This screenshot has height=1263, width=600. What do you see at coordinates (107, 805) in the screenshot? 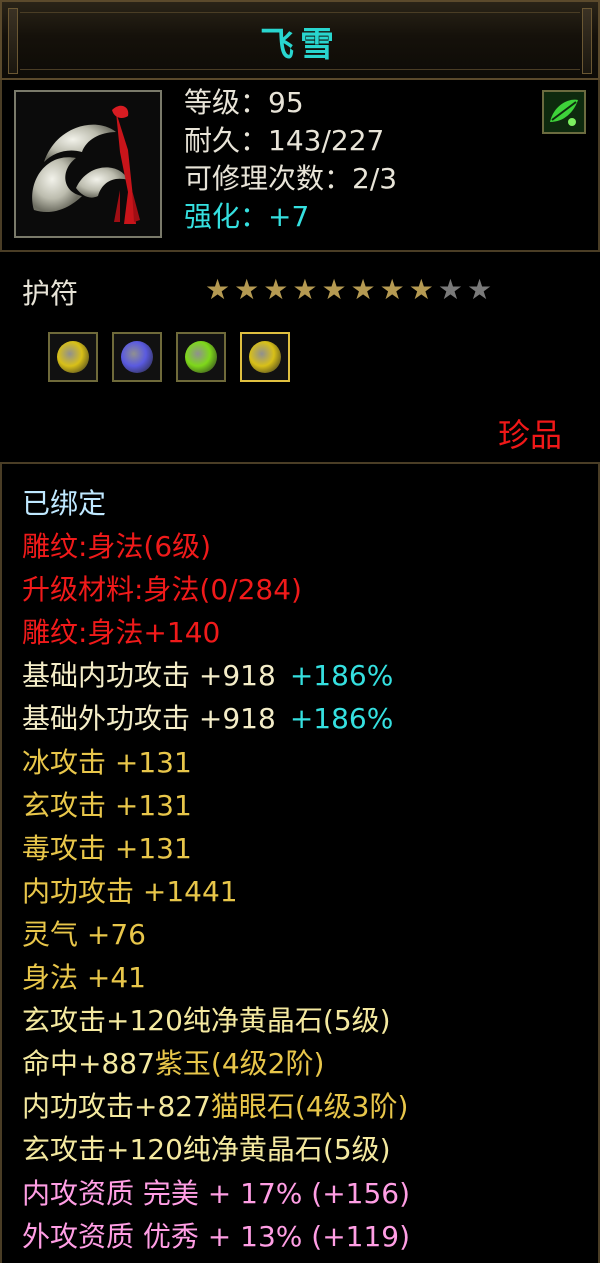
I see `attribute-text: 玄攻击 +131` at bounding box center [107, 805].